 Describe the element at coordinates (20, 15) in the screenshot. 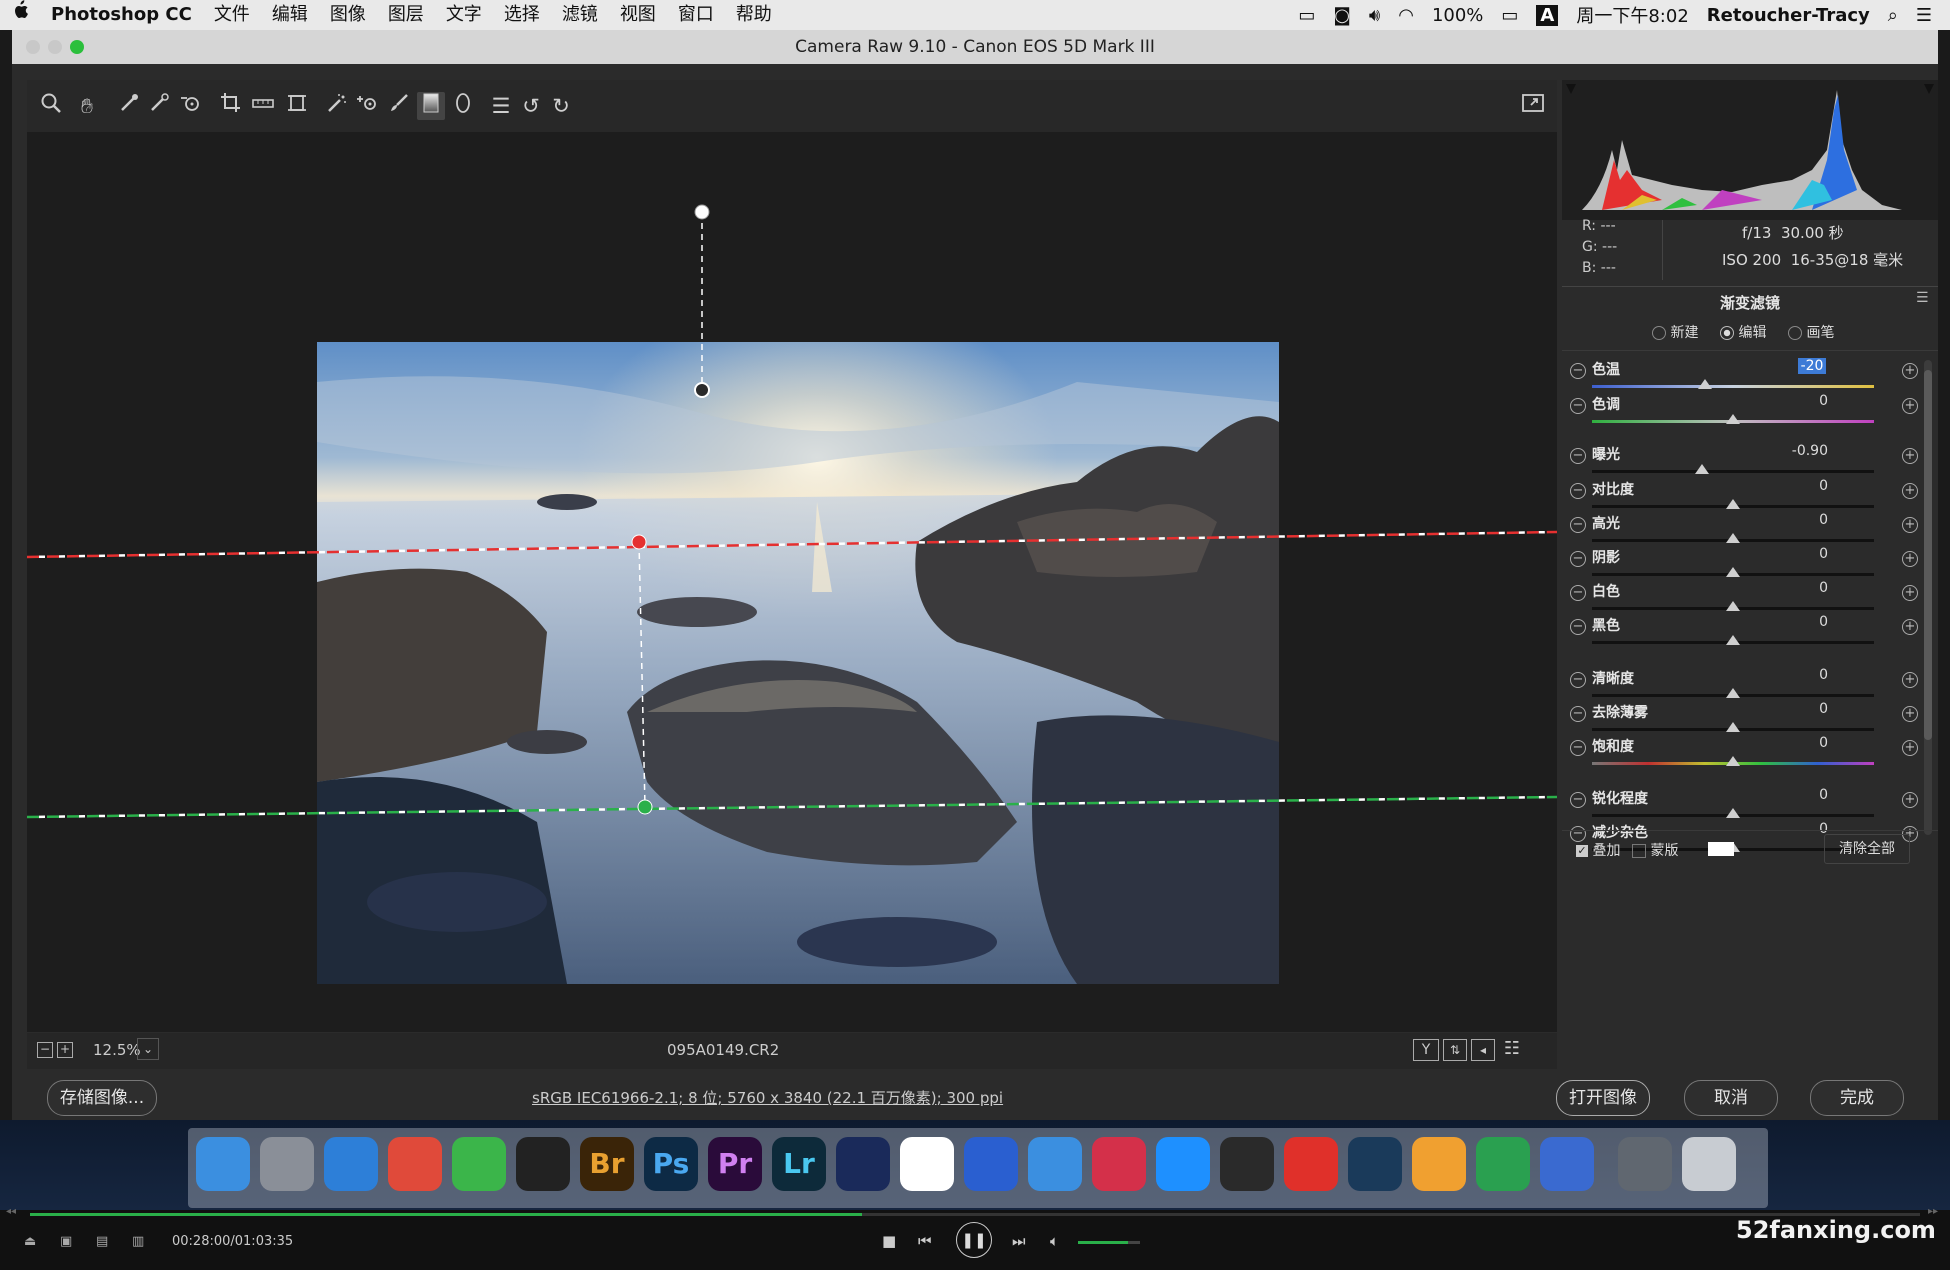

I see `apple-menu-icon` at that location.